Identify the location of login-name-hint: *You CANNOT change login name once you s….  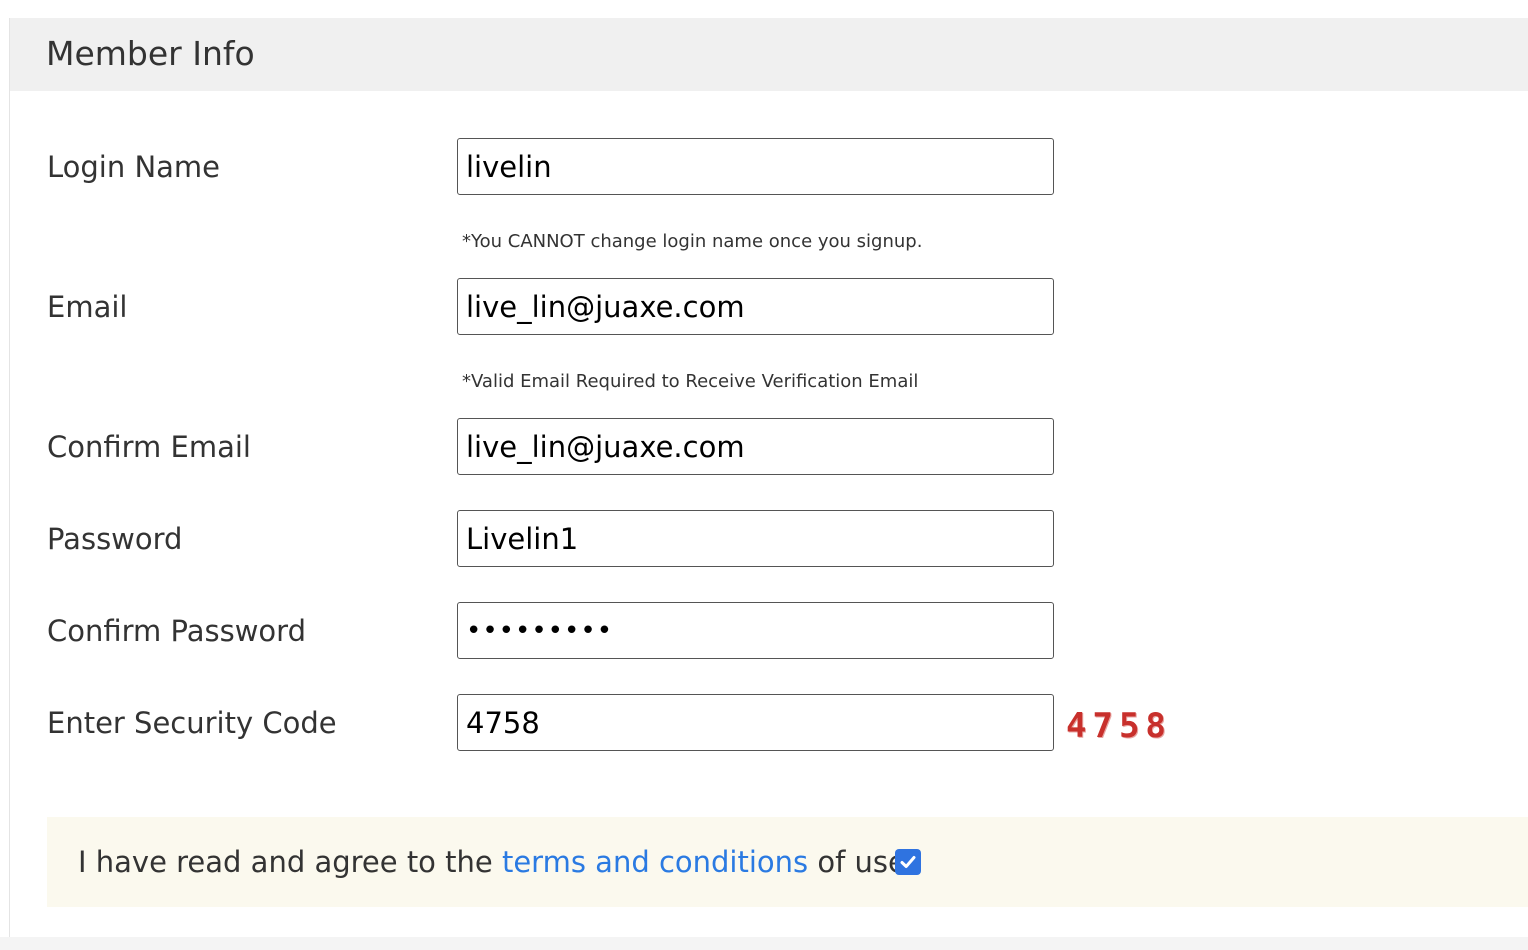
(692, 241).